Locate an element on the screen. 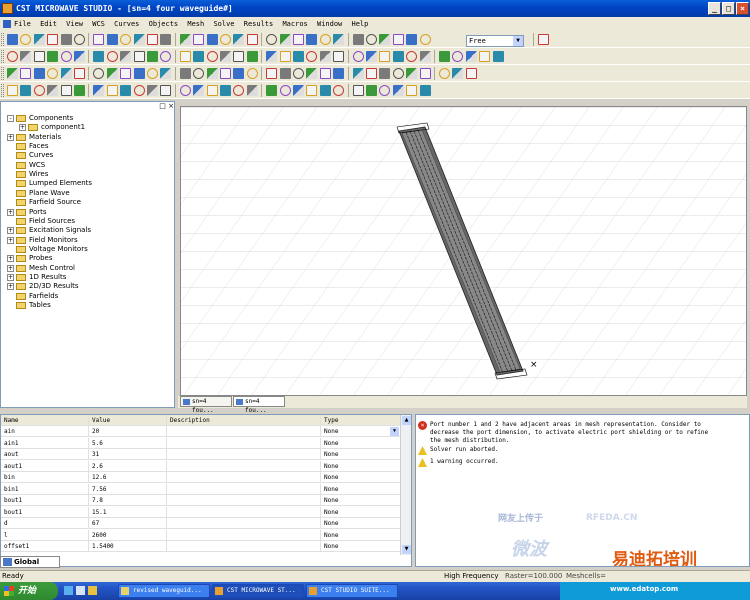 This screenshot has height=600, width=750. table-row: ain1 5.6 None is located at coordinates (206, 443).